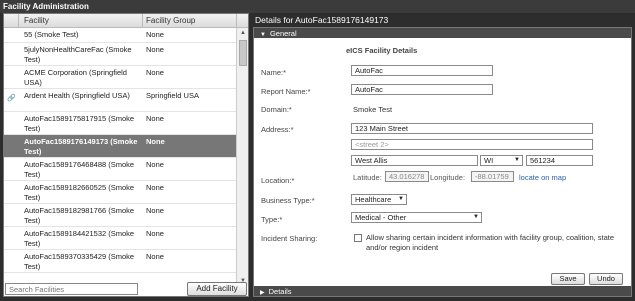  What do you see at coordinates (170, 20) in the screenshot?
I see `column-header-facility-group: Facility Group` at bounding box center [170, 20].